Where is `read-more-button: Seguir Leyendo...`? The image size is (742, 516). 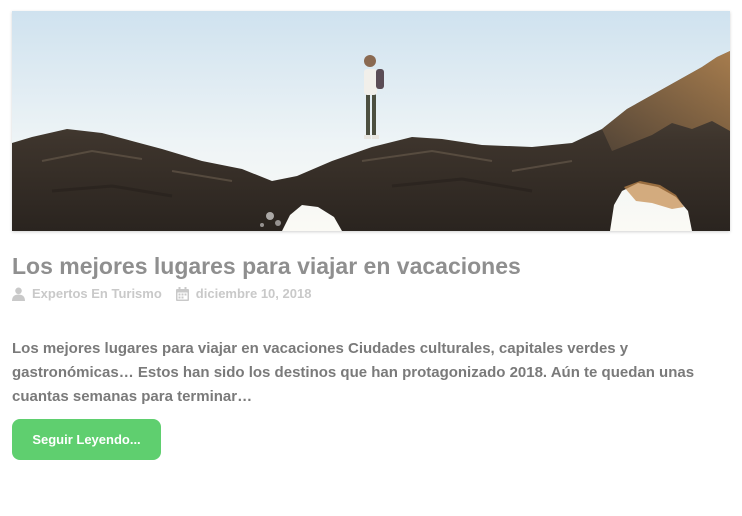 read-more-button: Seguir Leyendo... is located at coordinates (86, 439).